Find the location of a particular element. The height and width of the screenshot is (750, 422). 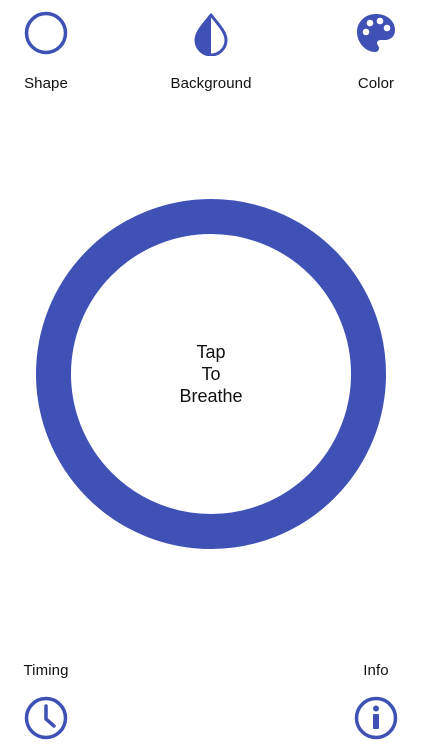

timing-button: Timing is located at coordinates (53, 701).